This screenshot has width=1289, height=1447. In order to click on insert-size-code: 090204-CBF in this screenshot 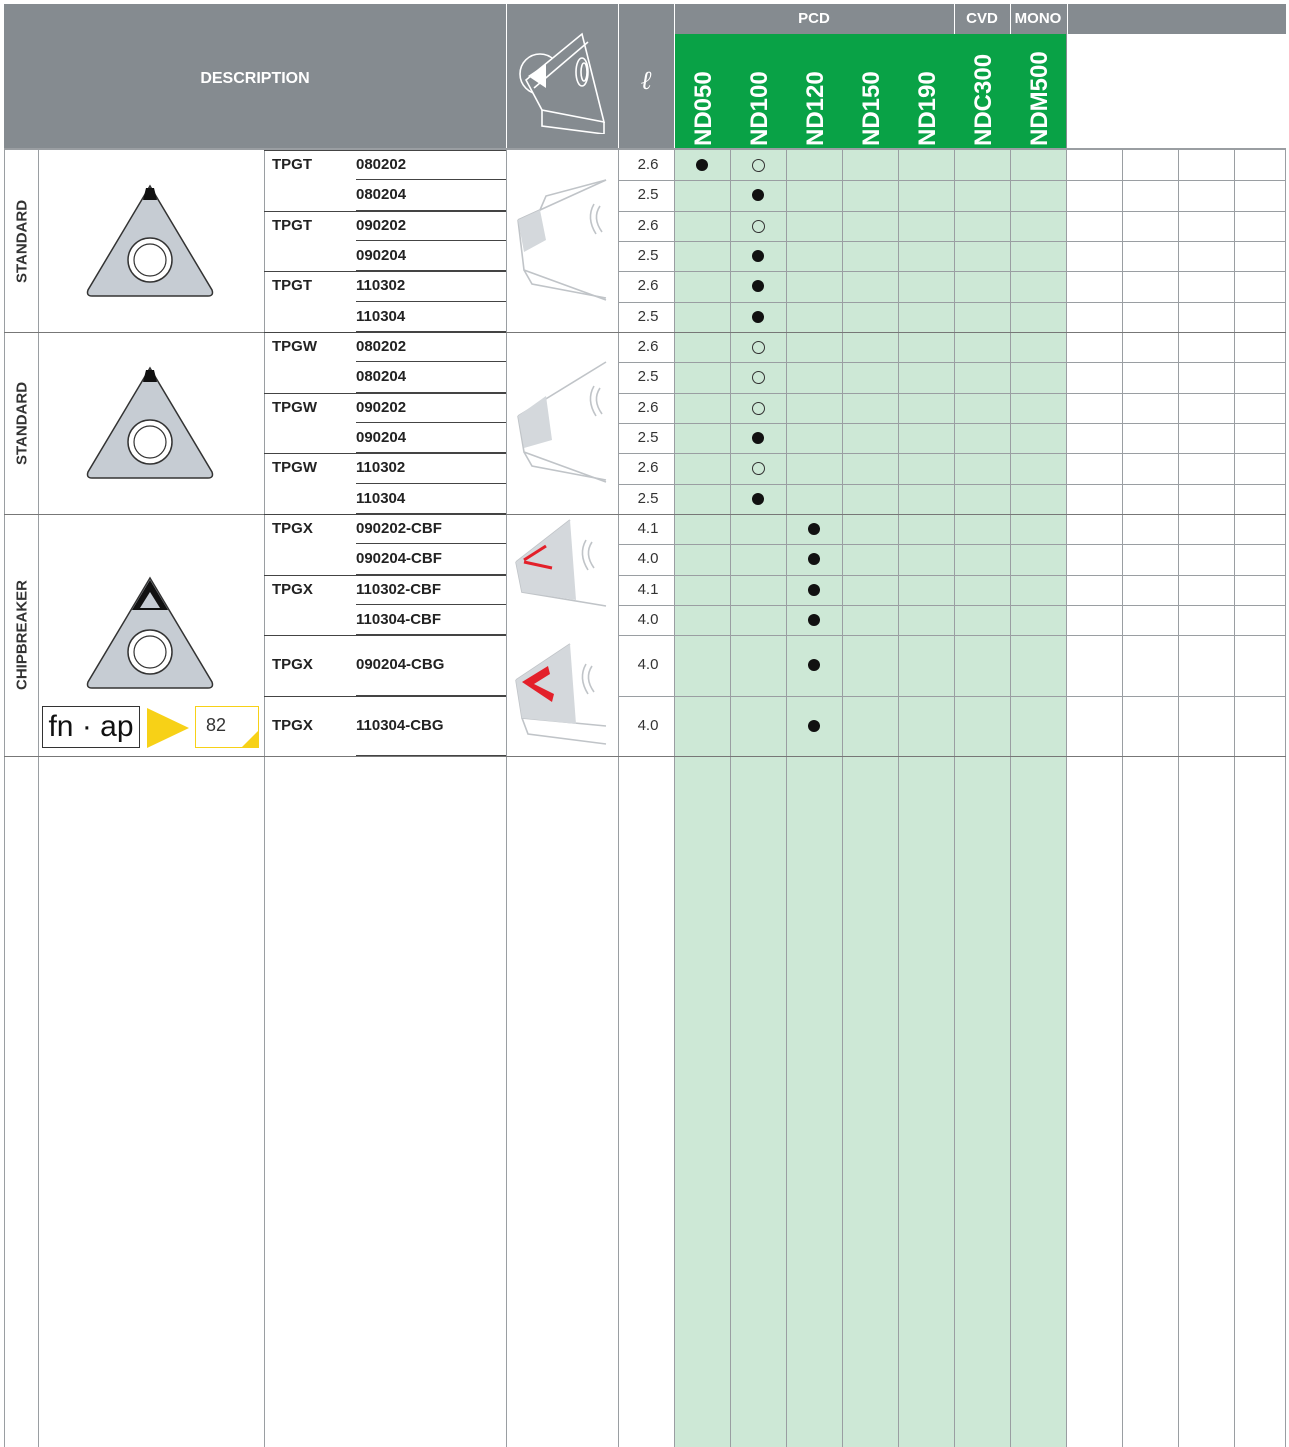, I will do `click(399, 559)`.